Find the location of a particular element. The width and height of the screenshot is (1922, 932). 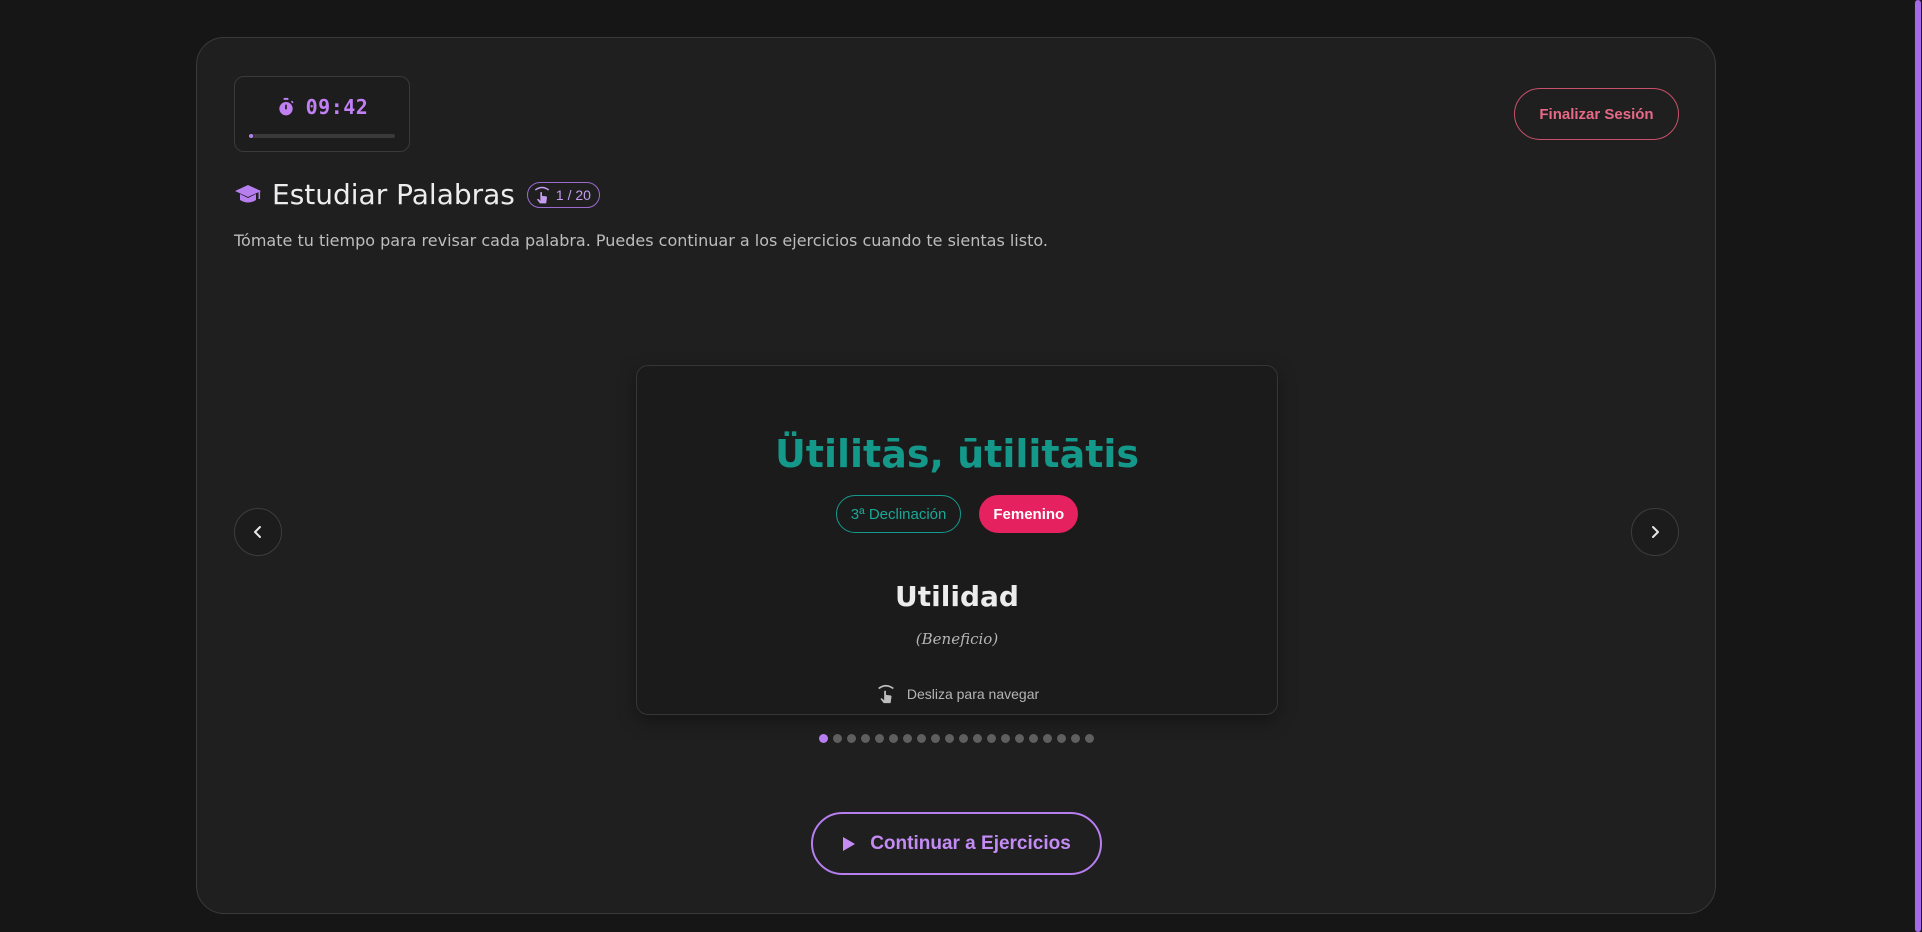

timer-progress-bar is located at coordinates (322, 136).